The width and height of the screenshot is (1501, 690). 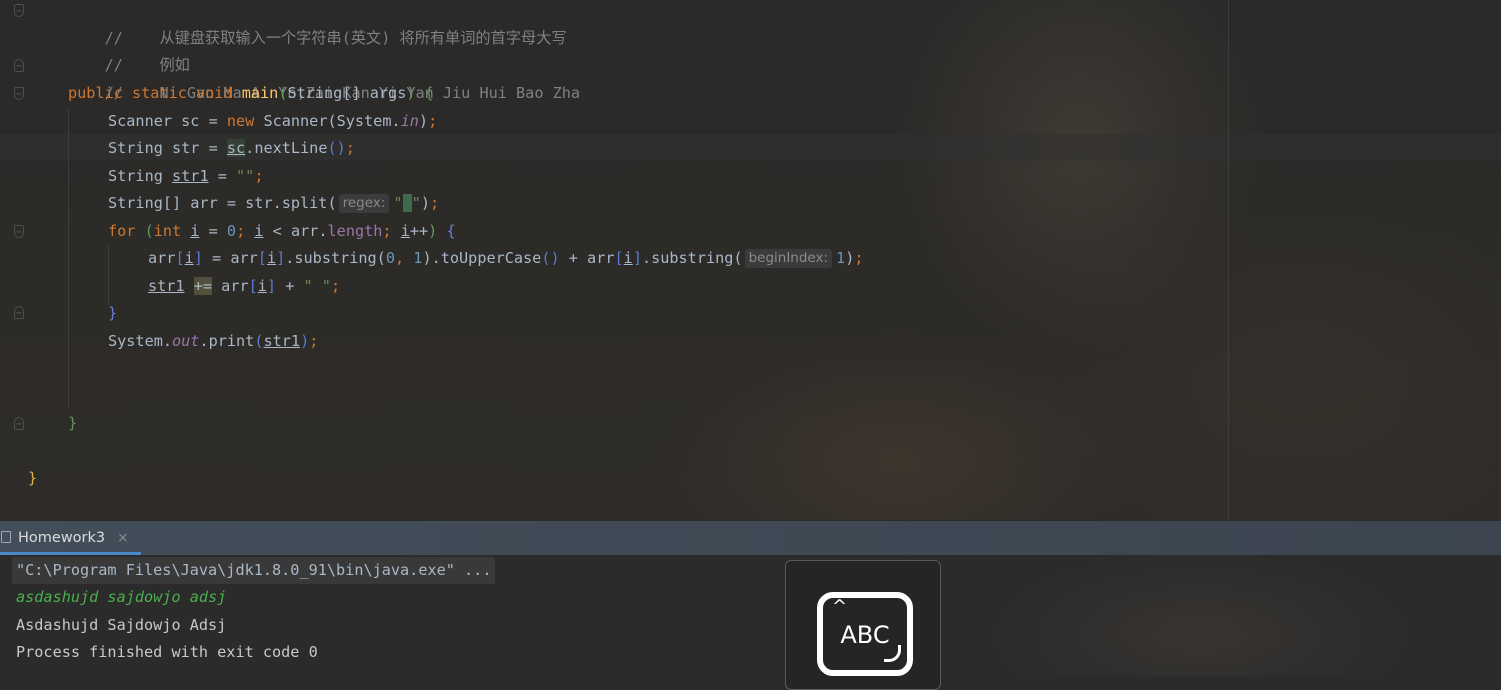 What do you see at coordinates (140, 176) in the screenshot?
I see `code-text: String` at bounding box center [140, 176].